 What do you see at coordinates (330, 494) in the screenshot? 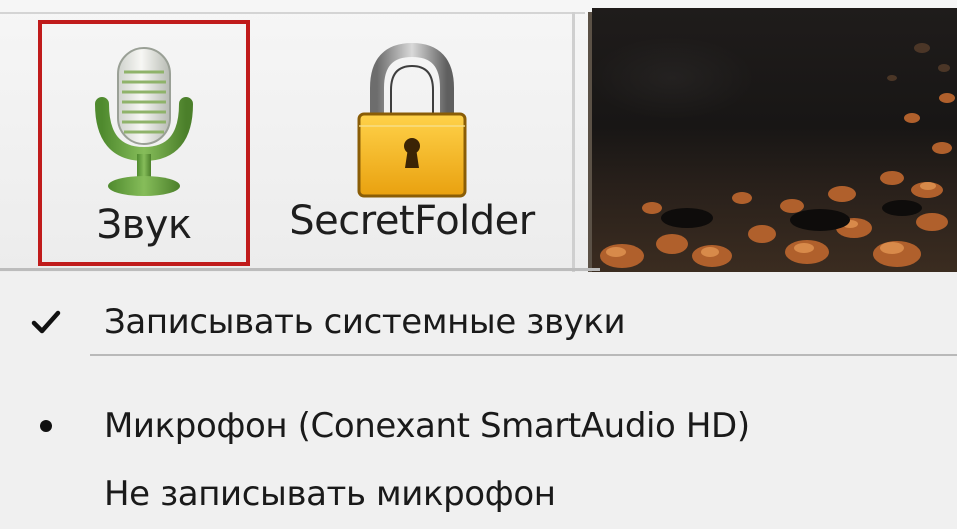
I see `menu-item-label: Не записывать микрофон` at bounding box center [330, 494].